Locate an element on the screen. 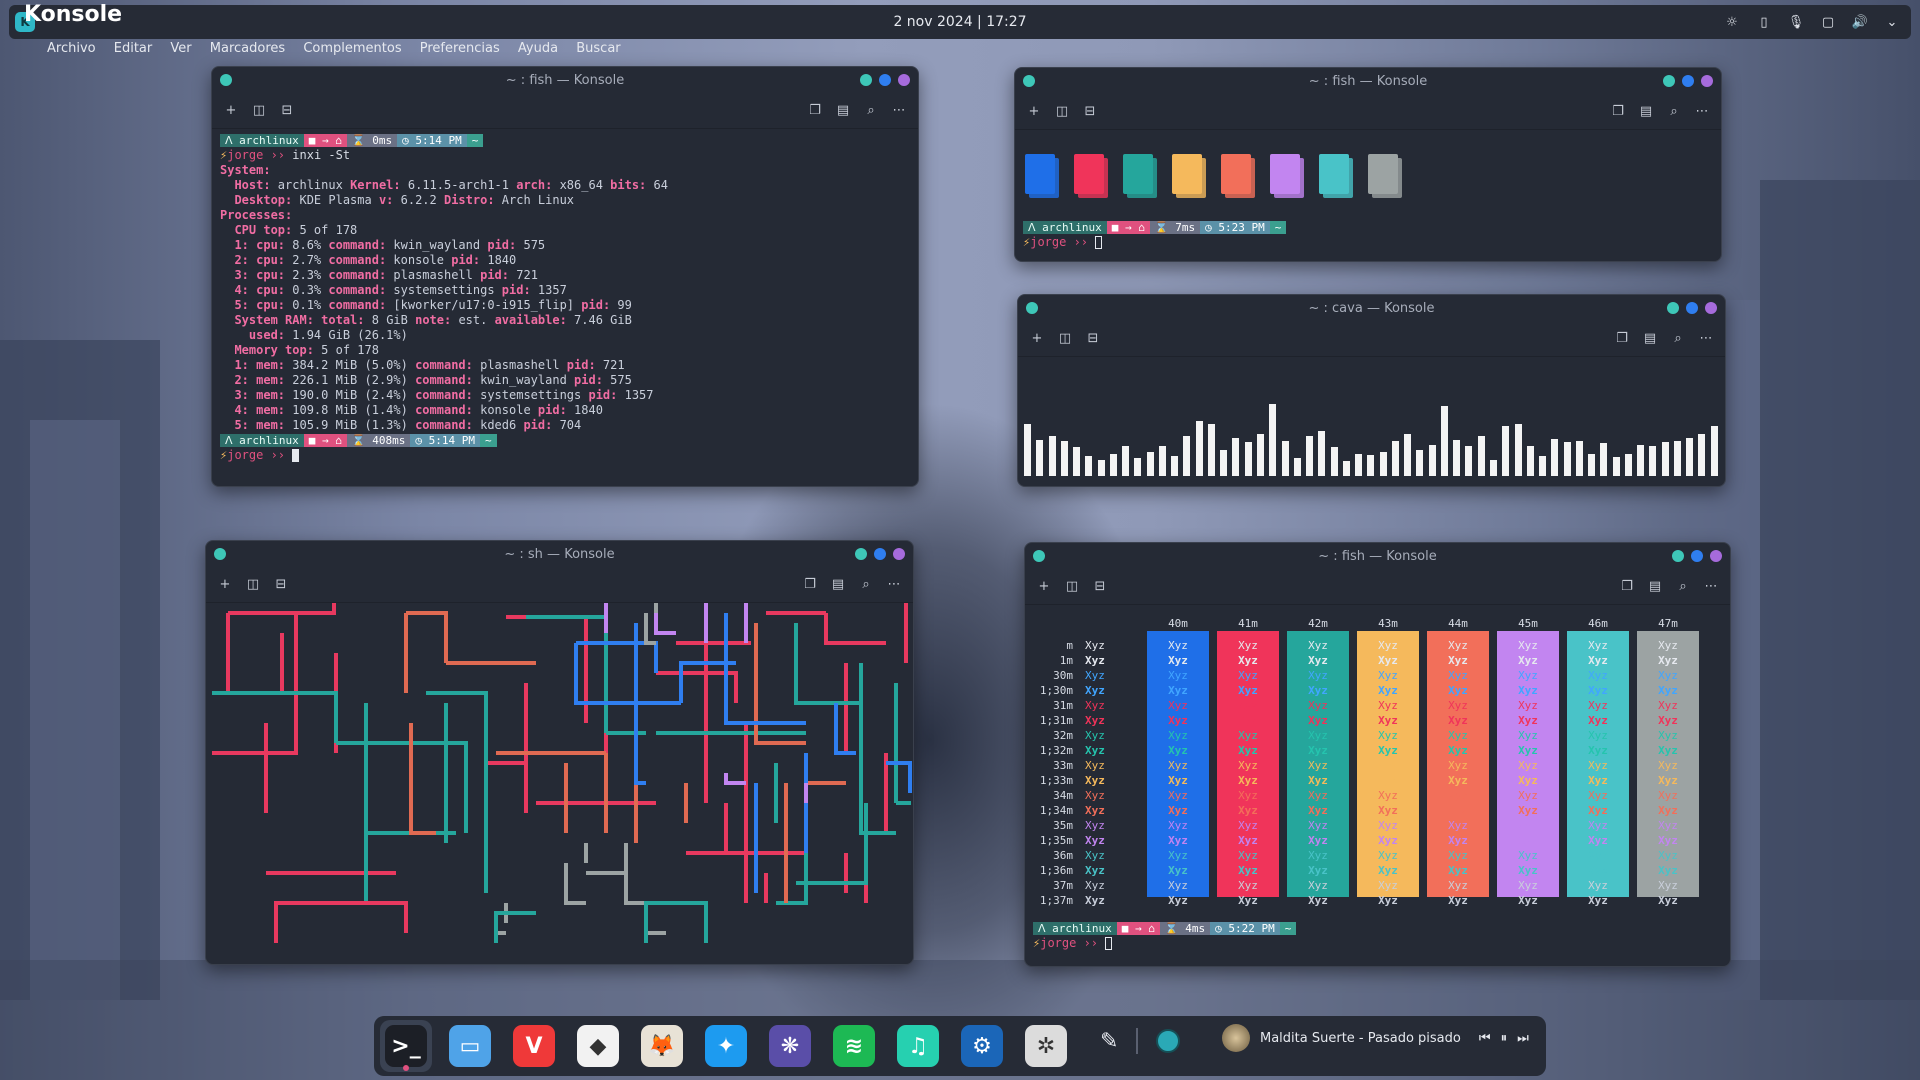 Image resolution: width=1920 pixels, height=1080 pixels. titlebar: ~ : cava — Konsole is located at coordinates (1371, 308).